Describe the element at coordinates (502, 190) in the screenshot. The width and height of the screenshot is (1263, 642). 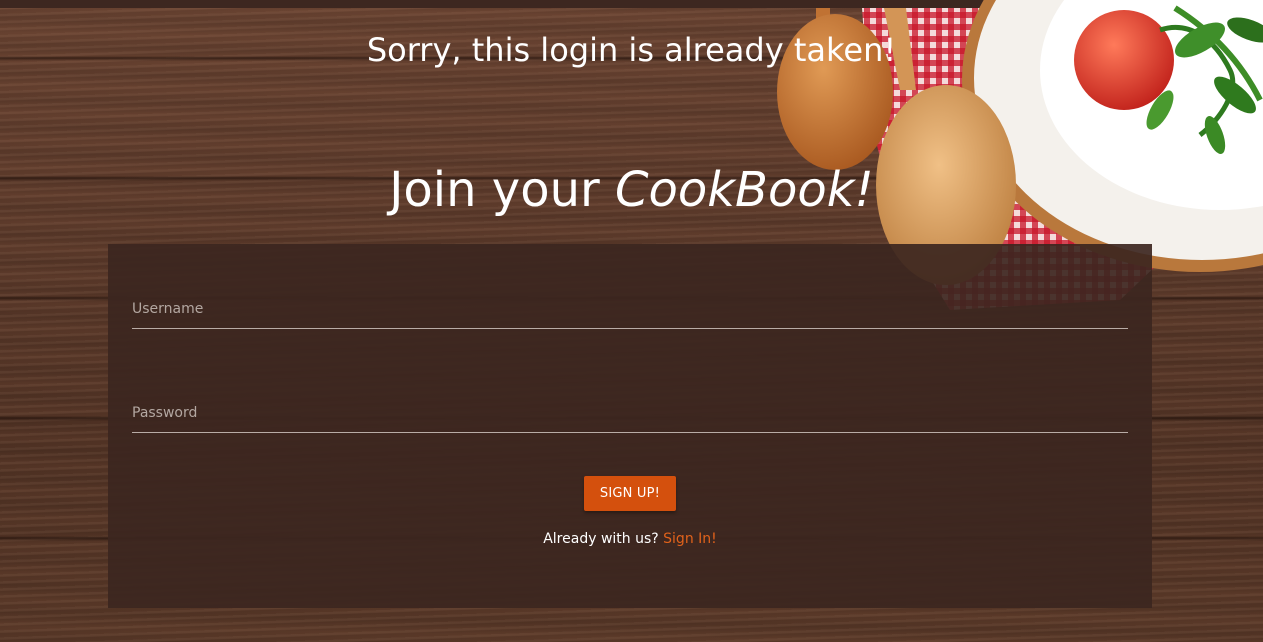
I see `page-title-prefix: Join your` at that location.